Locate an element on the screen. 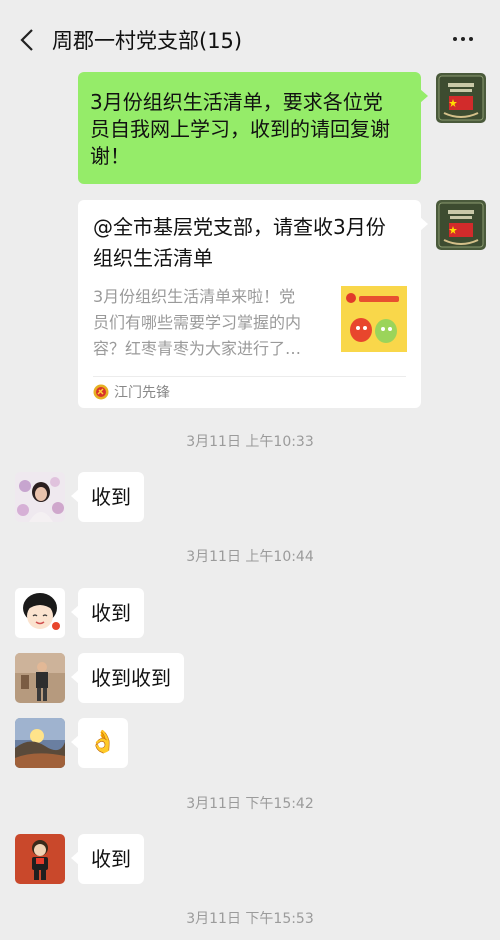 This screenshot has height=940, width=500. timestamp: 3月11日 下午15:42 is located at coordinates (250, 804).